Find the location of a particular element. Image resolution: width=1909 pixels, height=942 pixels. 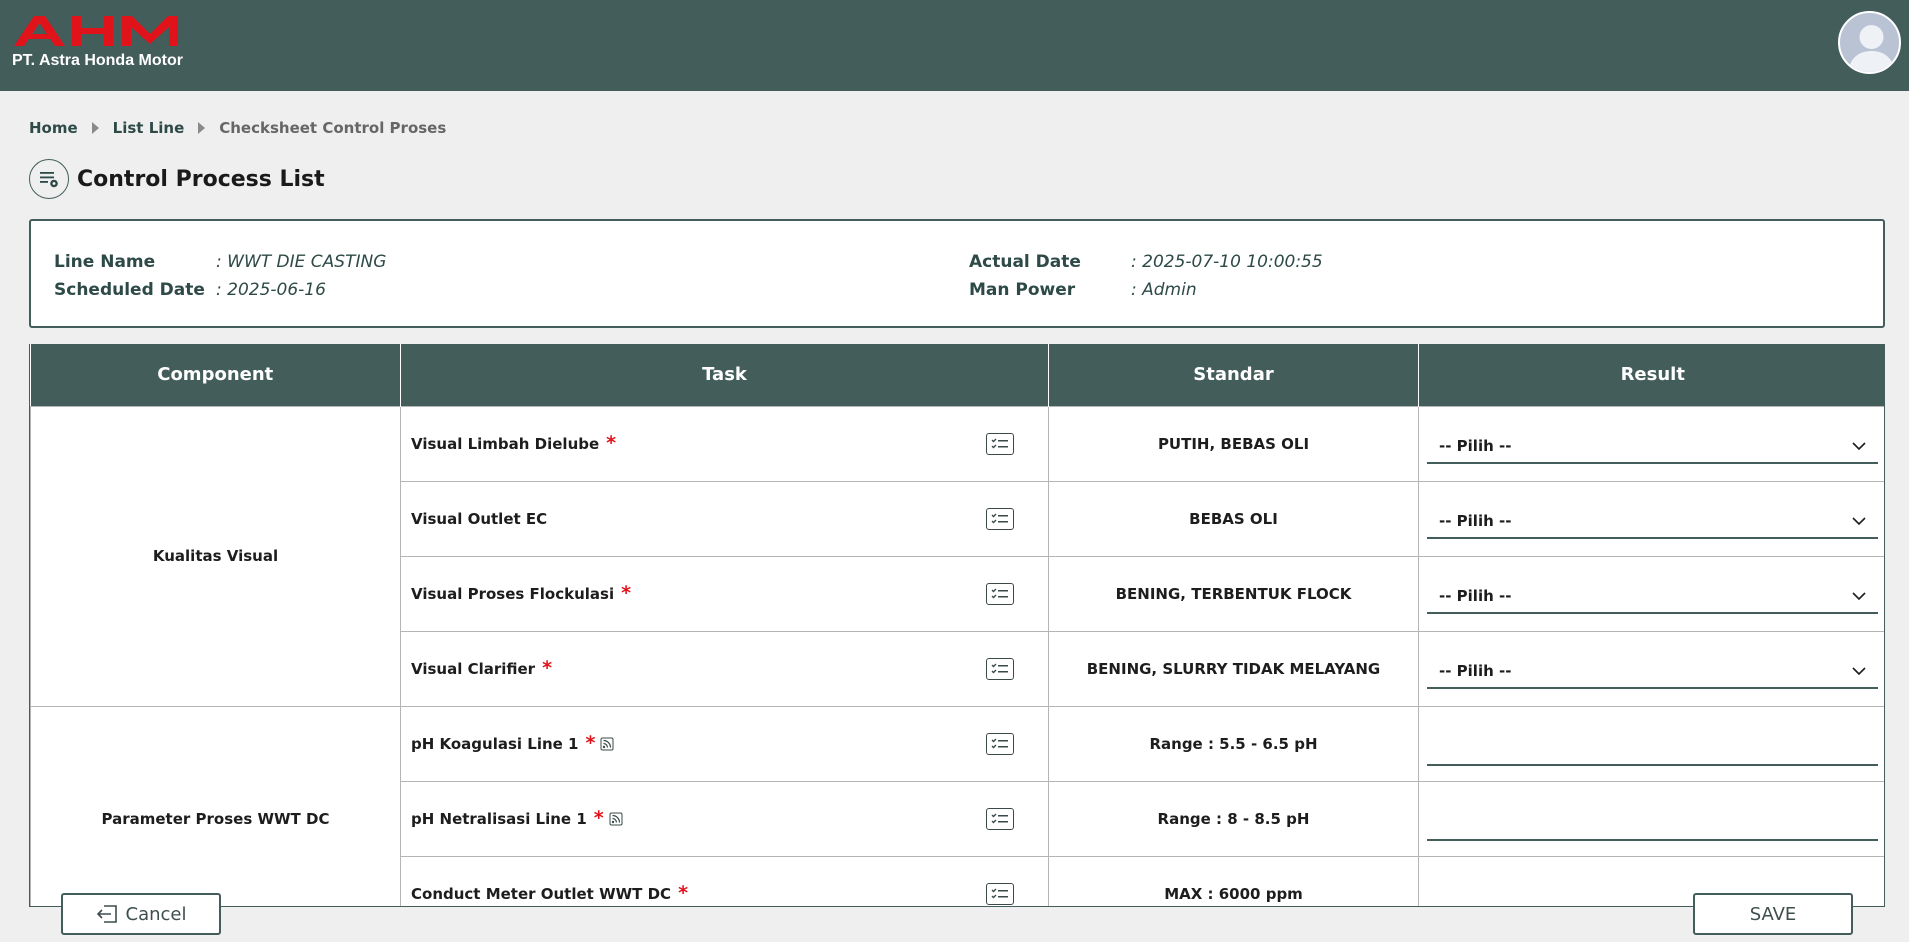

cancel-button-label: Cancel is located at coordinates (156, 914).